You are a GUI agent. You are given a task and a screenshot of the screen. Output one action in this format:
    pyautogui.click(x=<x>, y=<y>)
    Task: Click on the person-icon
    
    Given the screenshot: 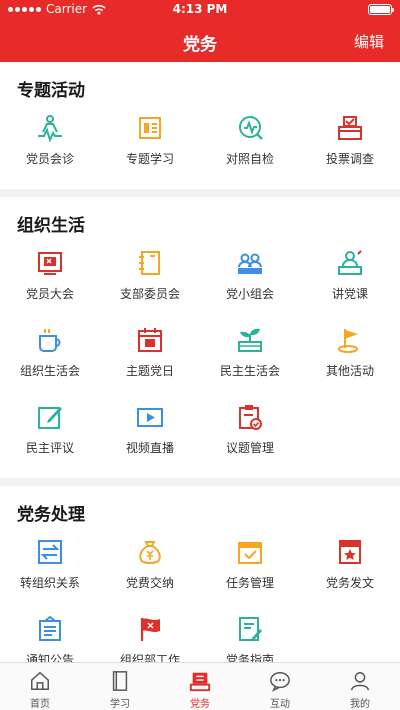 What is the action you would take?
    pyautogui.click(x=360, y=681)
    